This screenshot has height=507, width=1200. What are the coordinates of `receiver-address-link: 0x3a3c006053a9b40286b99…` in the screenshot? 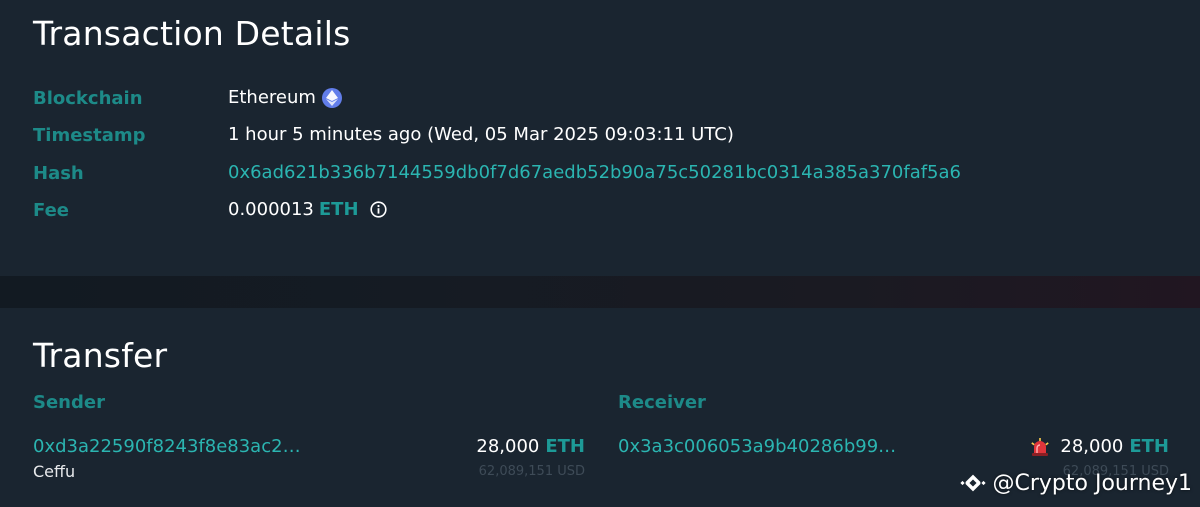 It's located at (757, 446).